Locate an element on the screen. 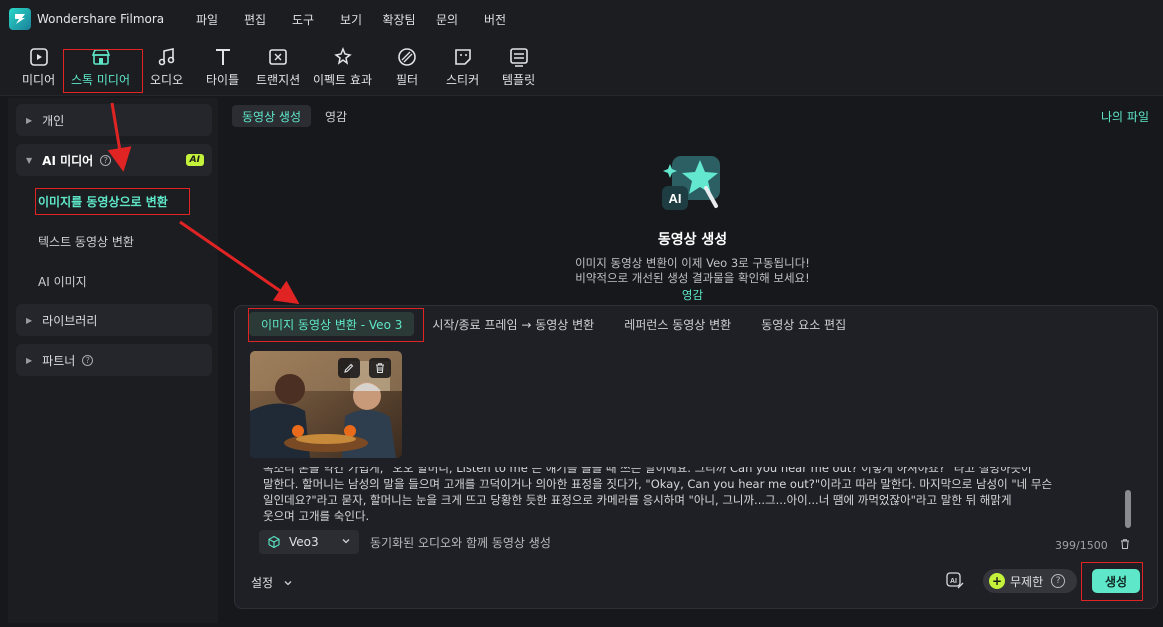  prompt-scrollbar is located at coordinates (1128, 499).